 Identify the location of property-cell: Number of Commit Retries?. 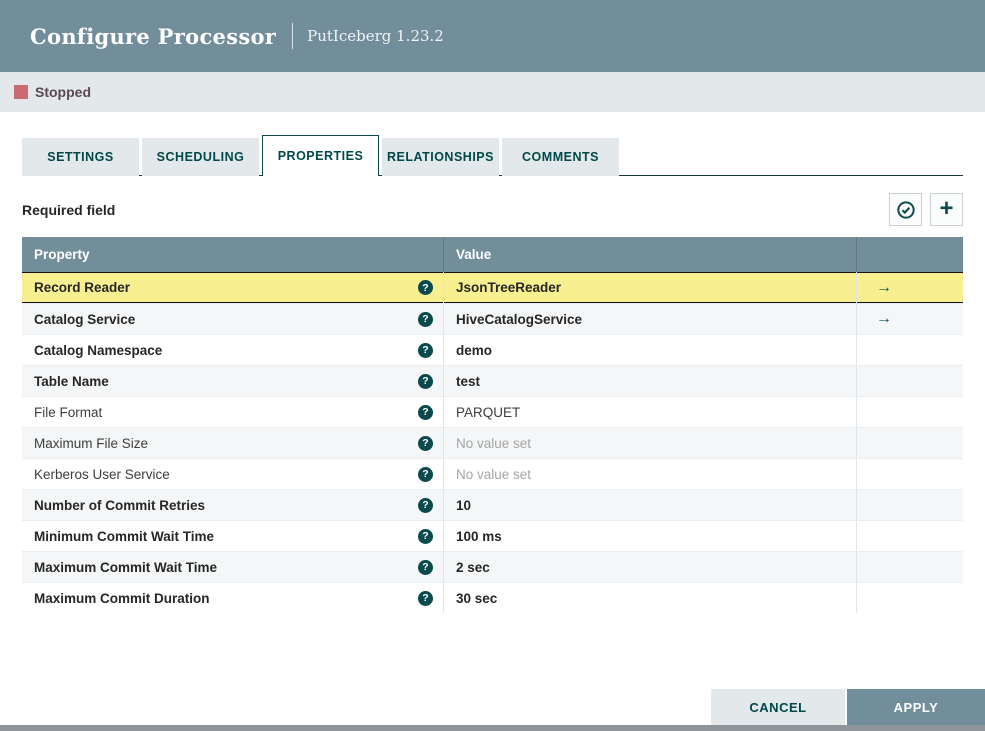
(232, 505).